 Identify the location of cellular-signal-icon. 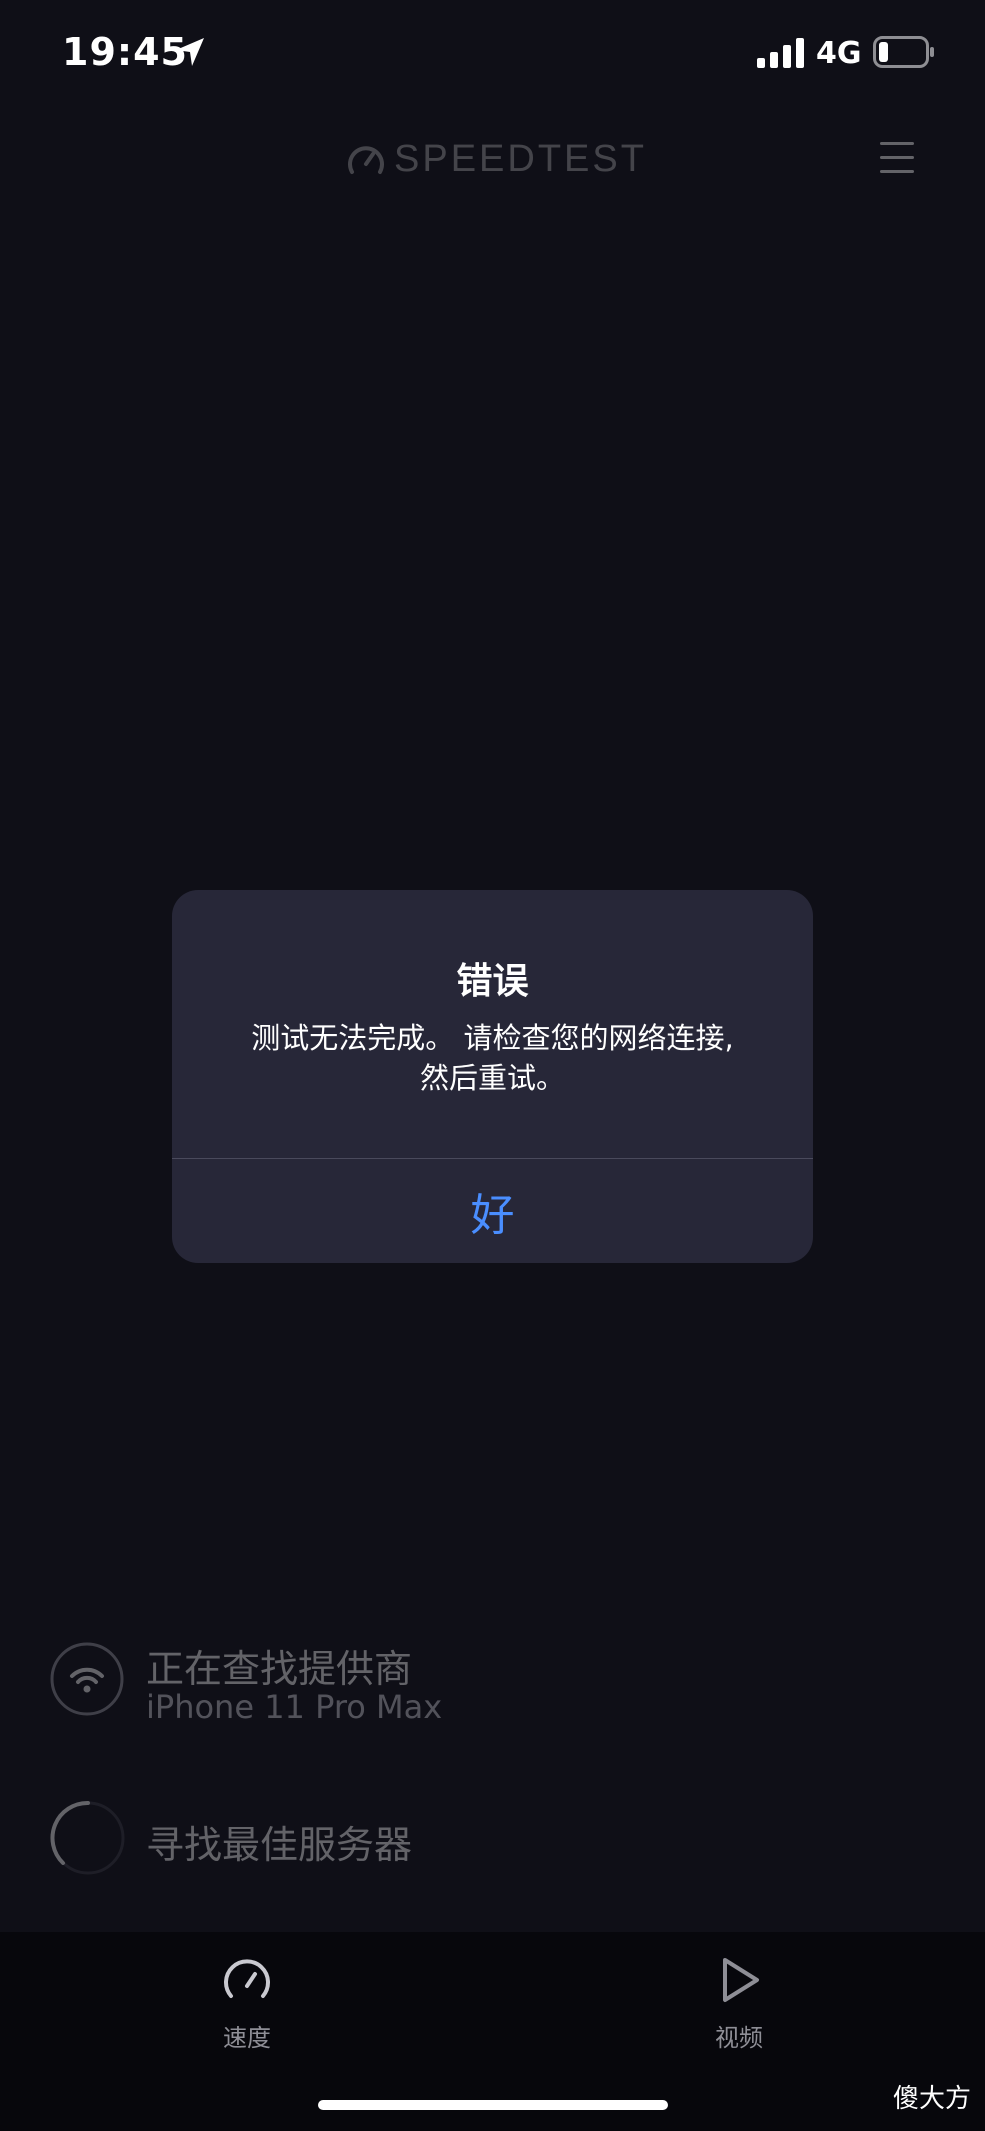
(780, 53).